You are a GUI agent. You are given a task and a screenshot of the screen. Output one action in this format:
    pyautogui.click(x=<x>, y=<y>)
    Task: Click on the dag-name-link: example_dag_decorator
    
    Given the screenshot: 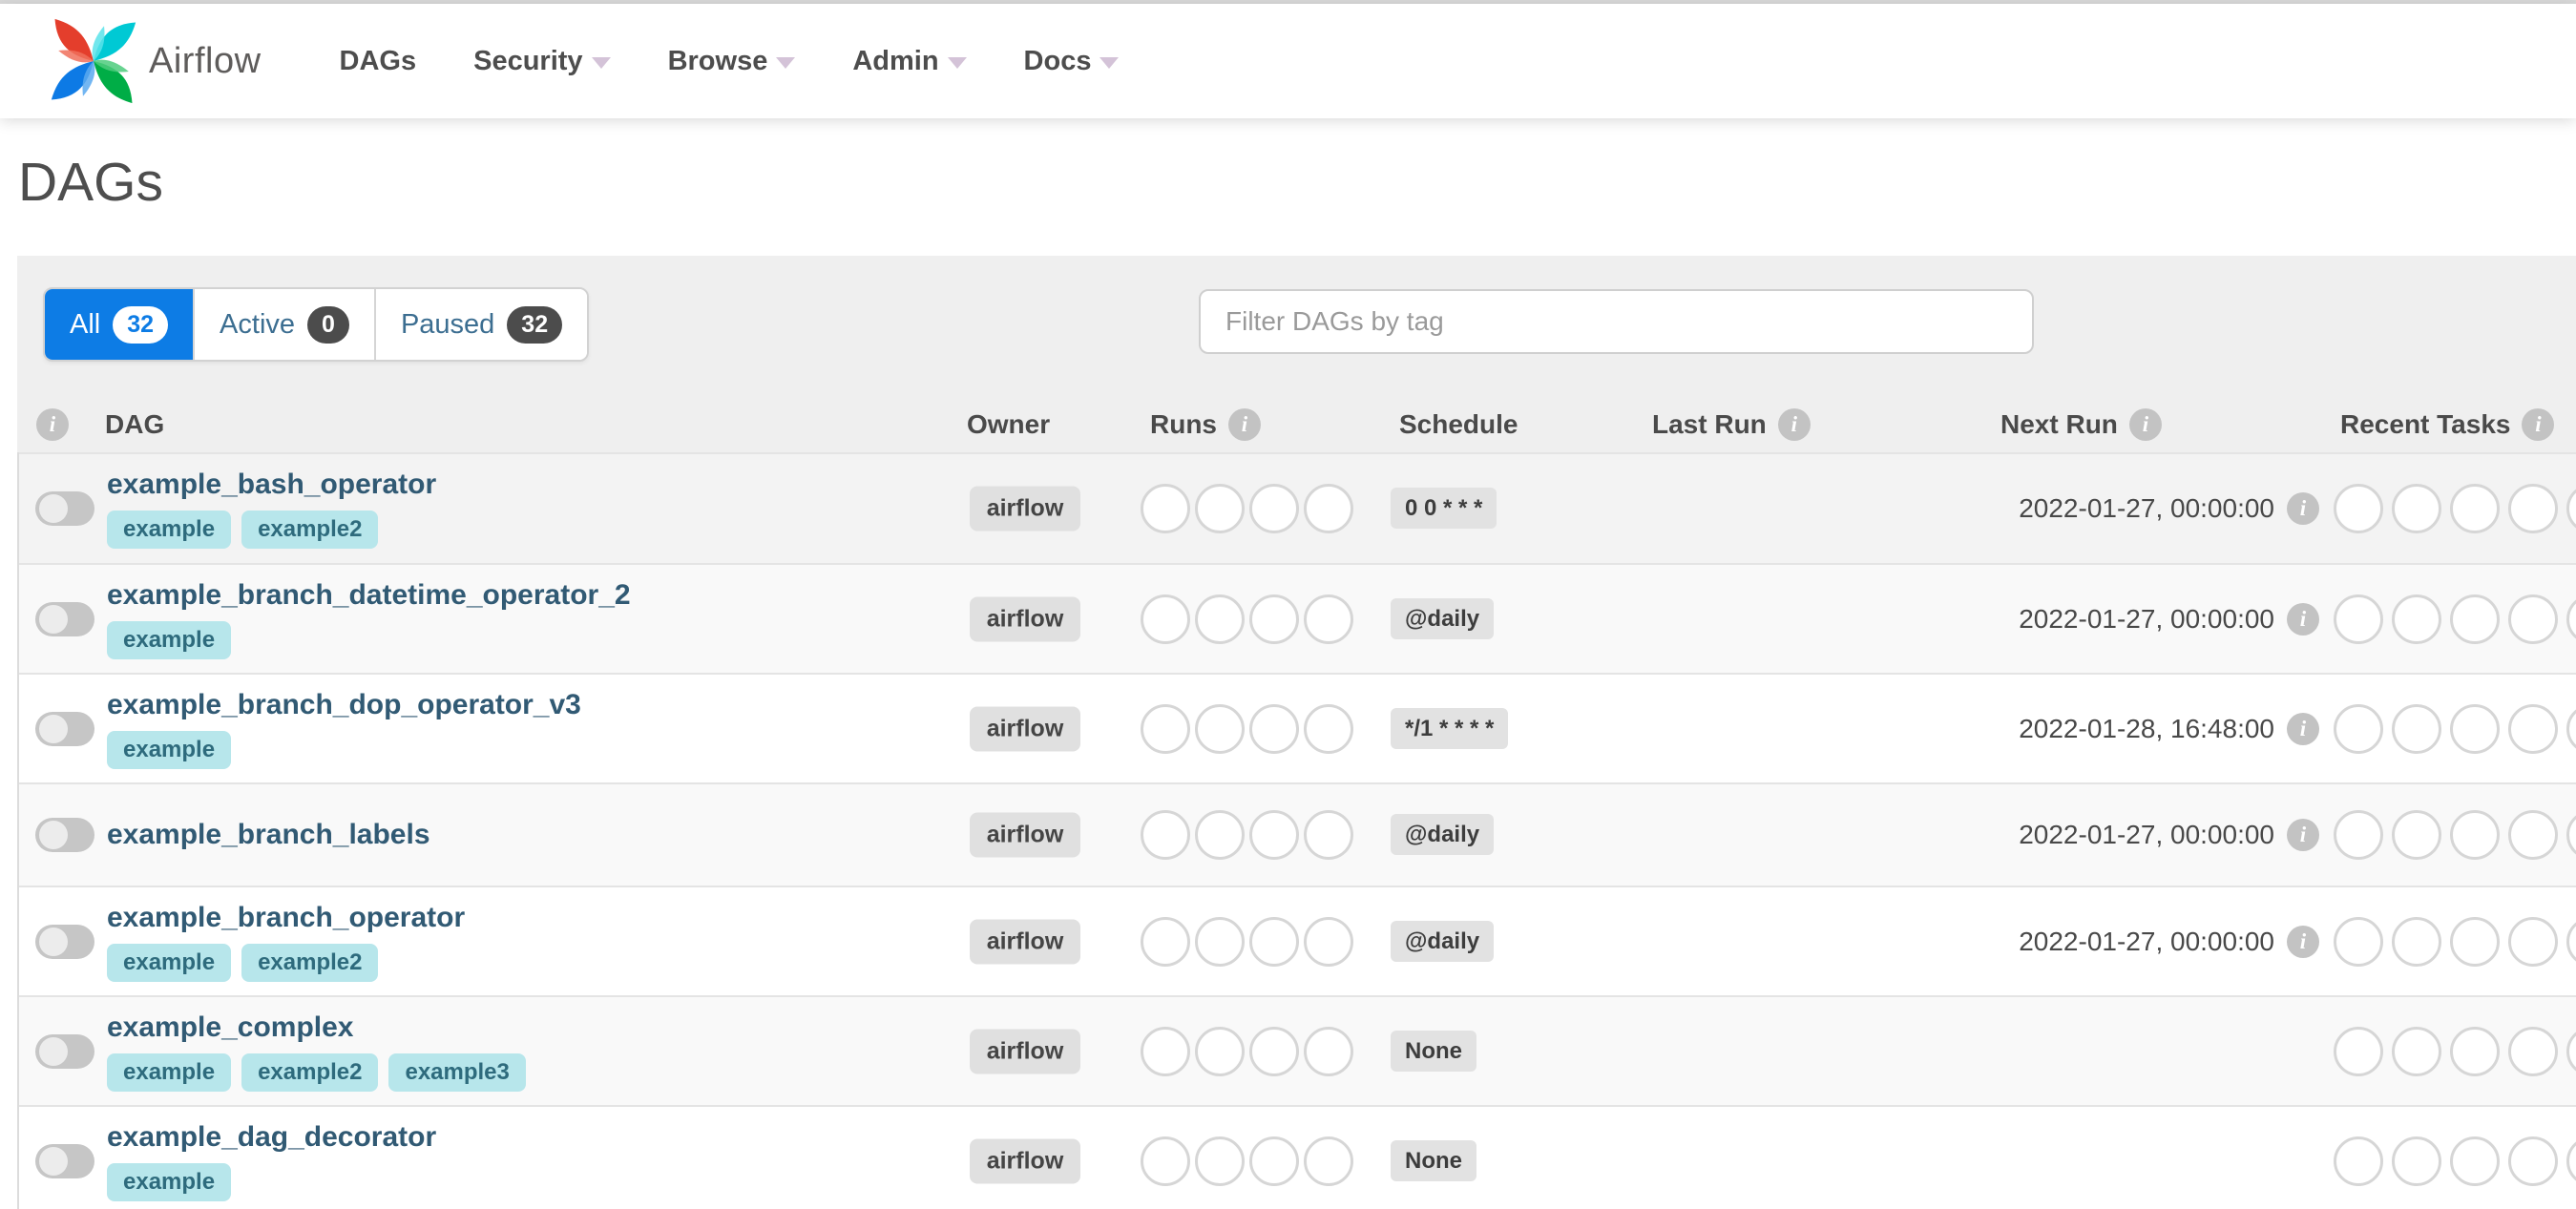 What is the action you would take?
    pyautogui.click(x=271, y=1137)
    